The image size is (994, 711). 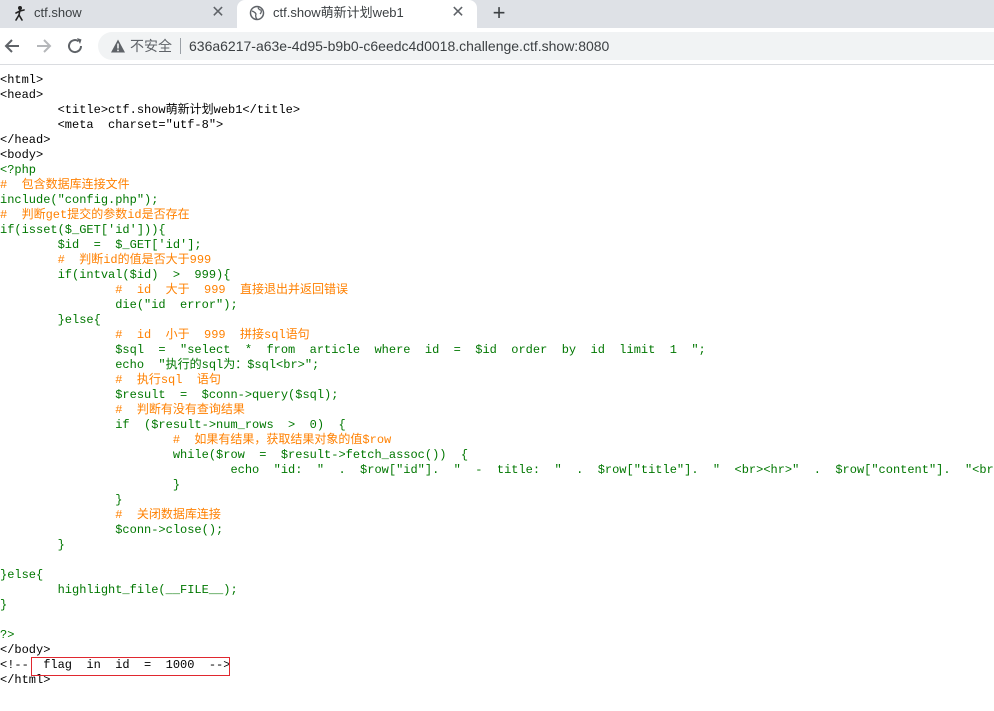 I want to click on back-arrow-icon, so click(x=13, y=46).